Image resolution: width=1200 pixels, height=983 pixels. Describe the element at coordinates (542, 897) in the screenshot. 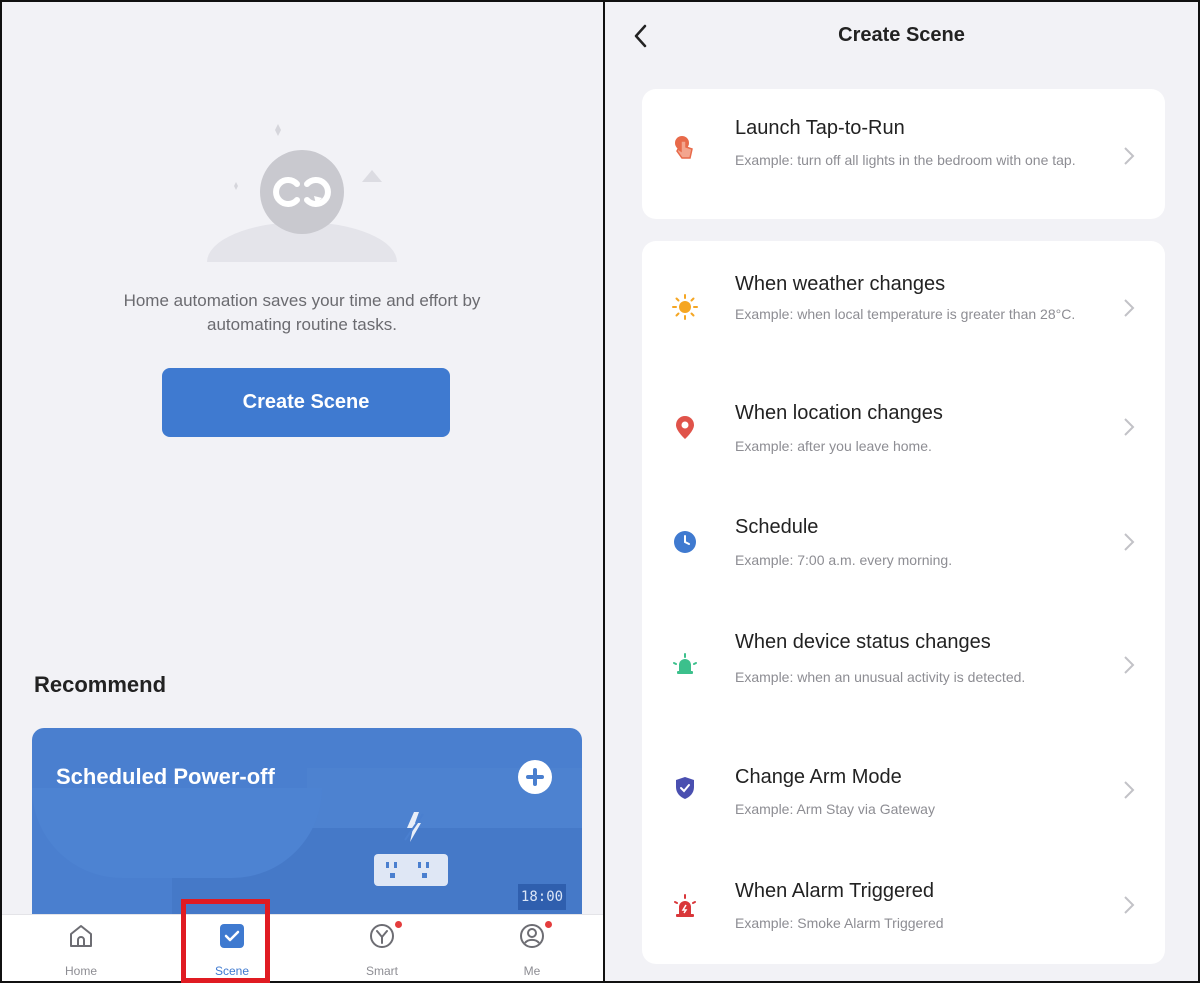

I see `clock-display: 18:00` at that location.